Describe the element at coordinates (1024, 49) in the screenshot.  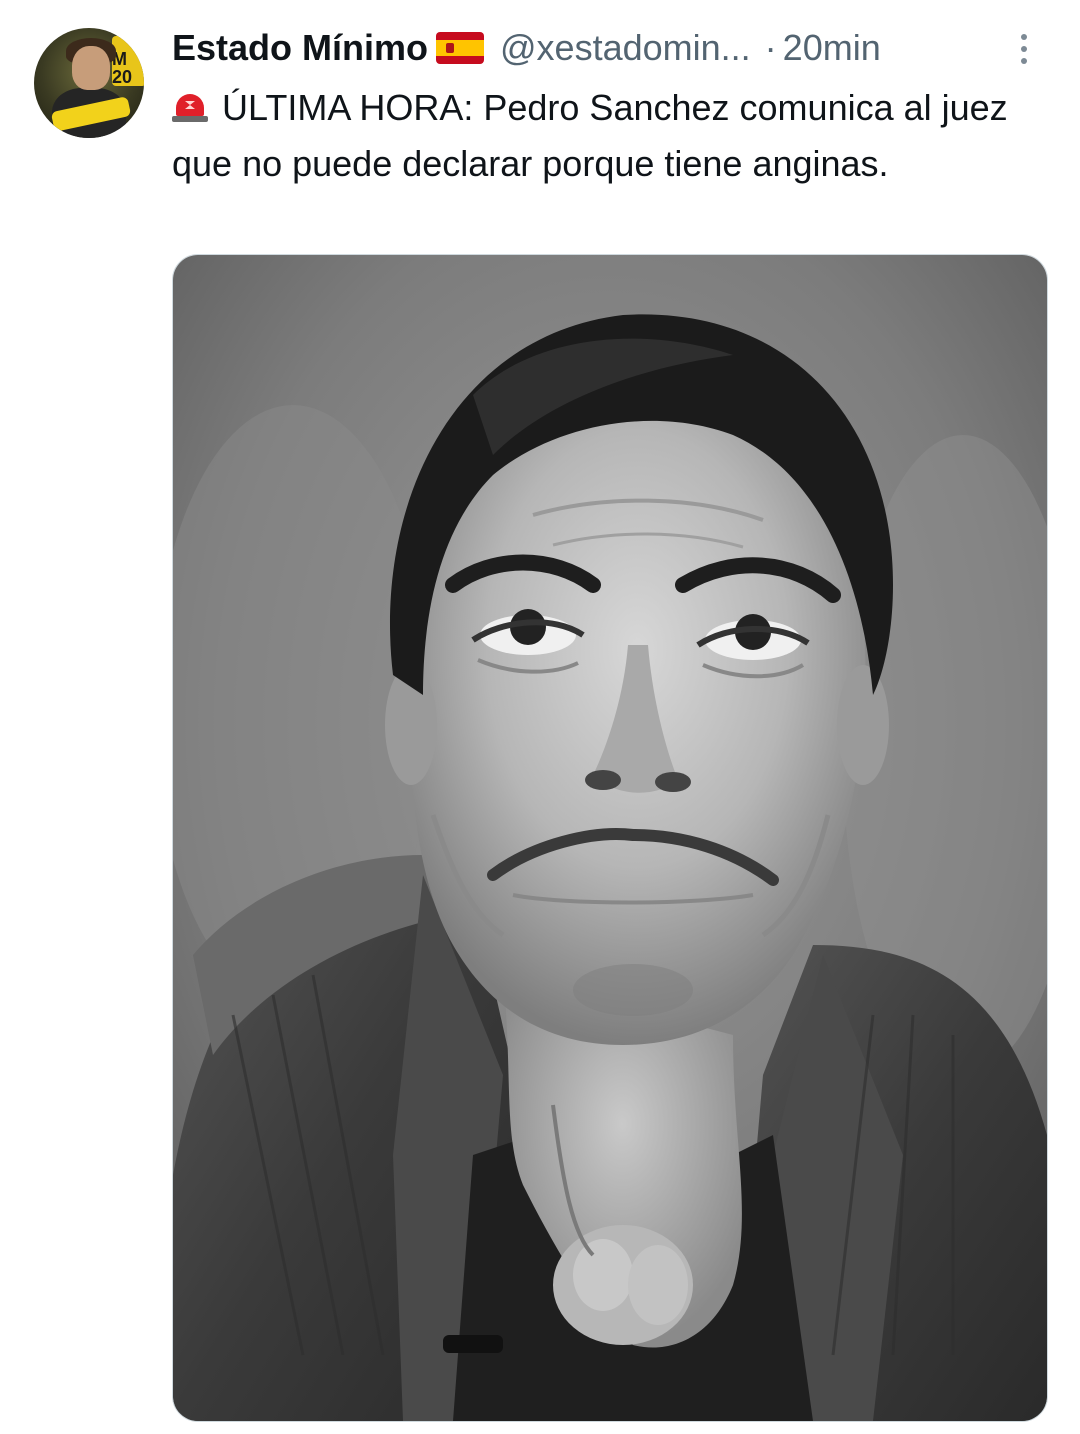
I see `more-options-icon` at that location.